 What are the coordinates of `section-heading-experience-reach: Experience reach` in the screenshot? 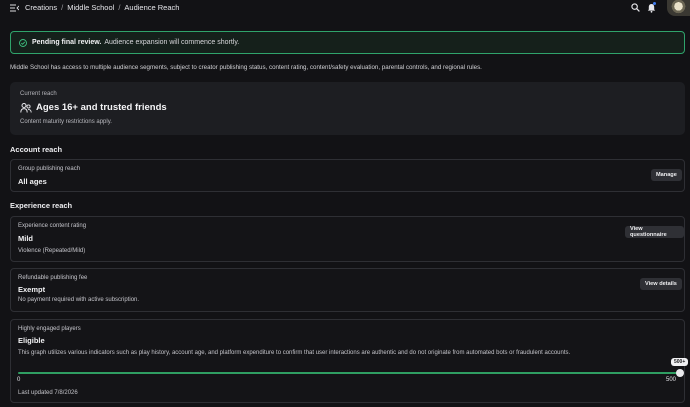 It's located at (41, 205).